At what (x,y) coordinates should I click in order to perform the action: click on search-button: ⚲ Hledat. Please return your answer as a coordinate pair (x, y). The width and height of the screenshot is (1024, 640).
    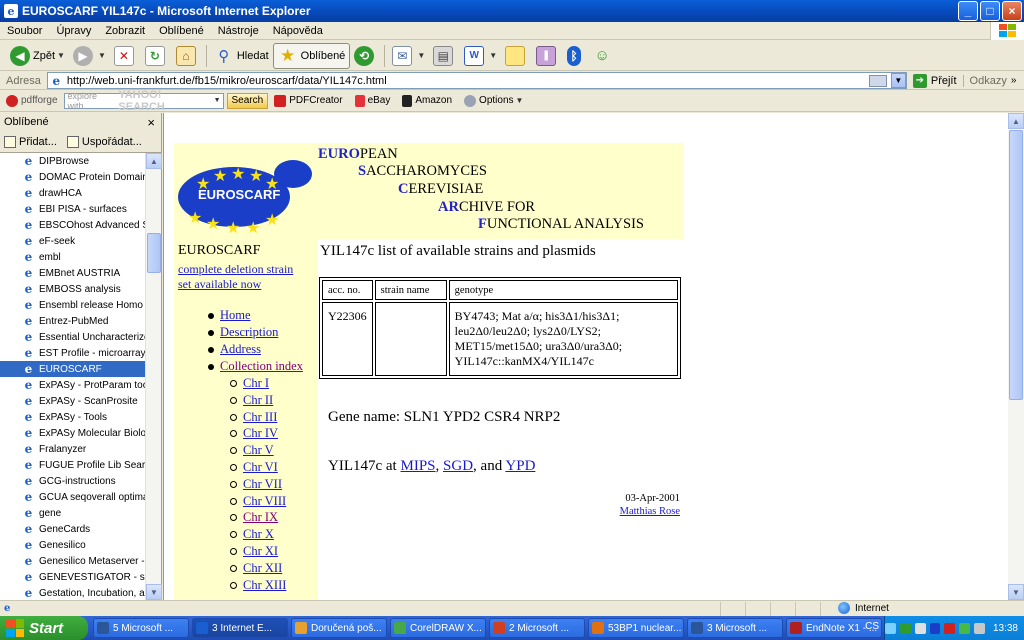
    Looking at the image, I should click on (241, 56).